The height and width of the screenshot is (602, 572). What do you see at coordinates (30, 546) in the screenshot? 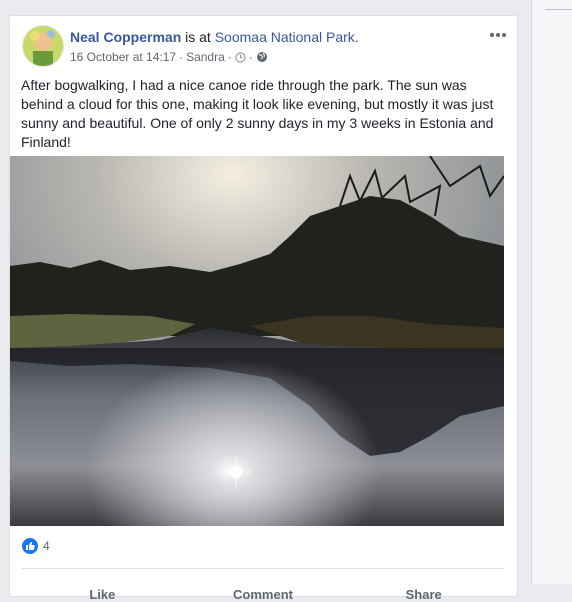
I see `like-icon` at bounding box center [30, 546].